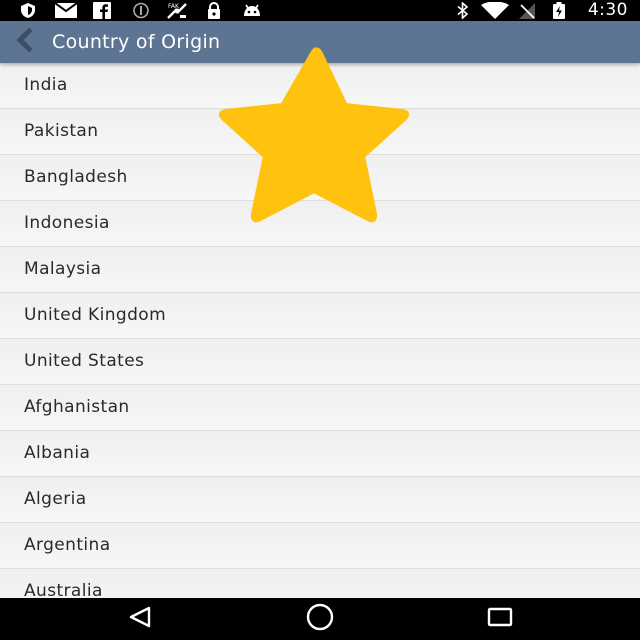  I want to click on battery-icon, so click(559, 10).